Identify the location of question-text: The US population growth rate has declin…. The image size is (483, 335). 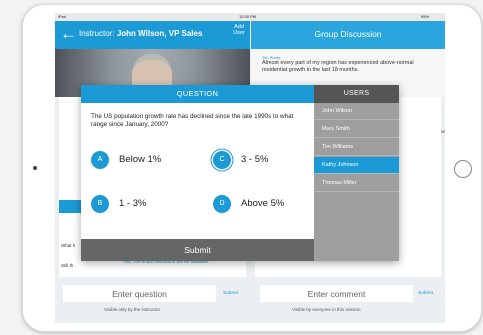
(192, 120).